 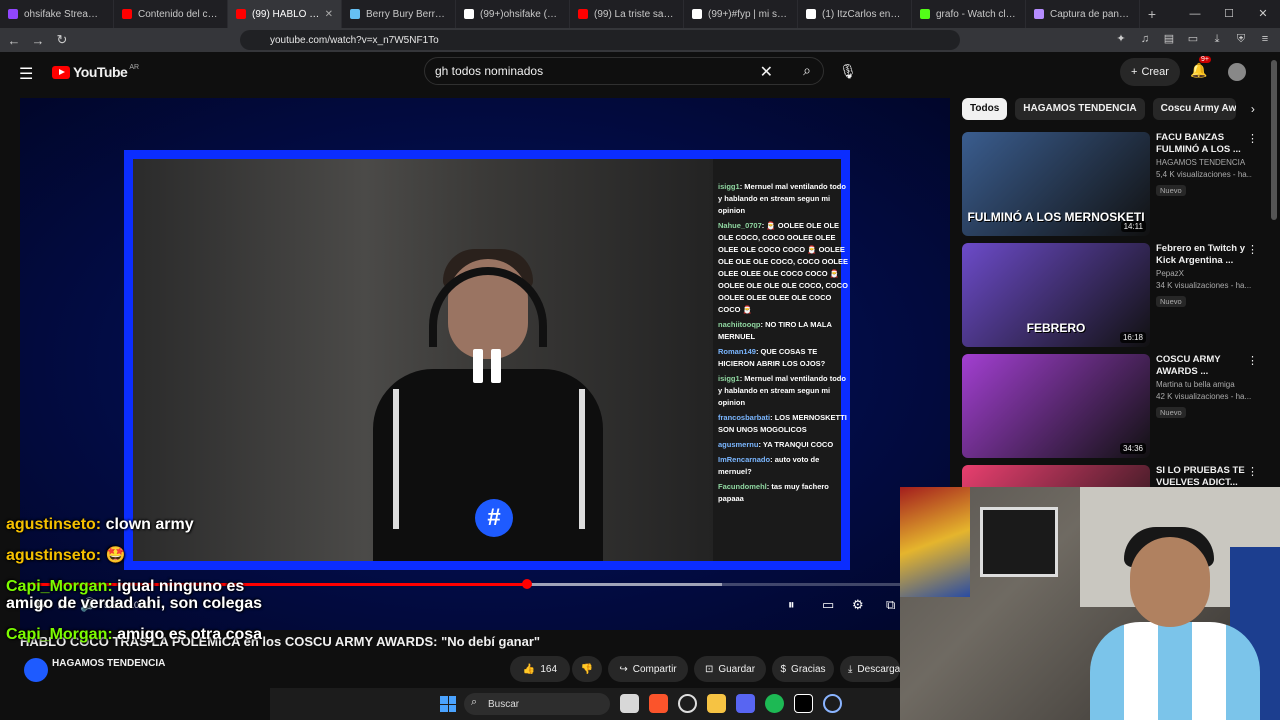 I want to click on subtitles-icon: ▭, so click(x=828, y=605).